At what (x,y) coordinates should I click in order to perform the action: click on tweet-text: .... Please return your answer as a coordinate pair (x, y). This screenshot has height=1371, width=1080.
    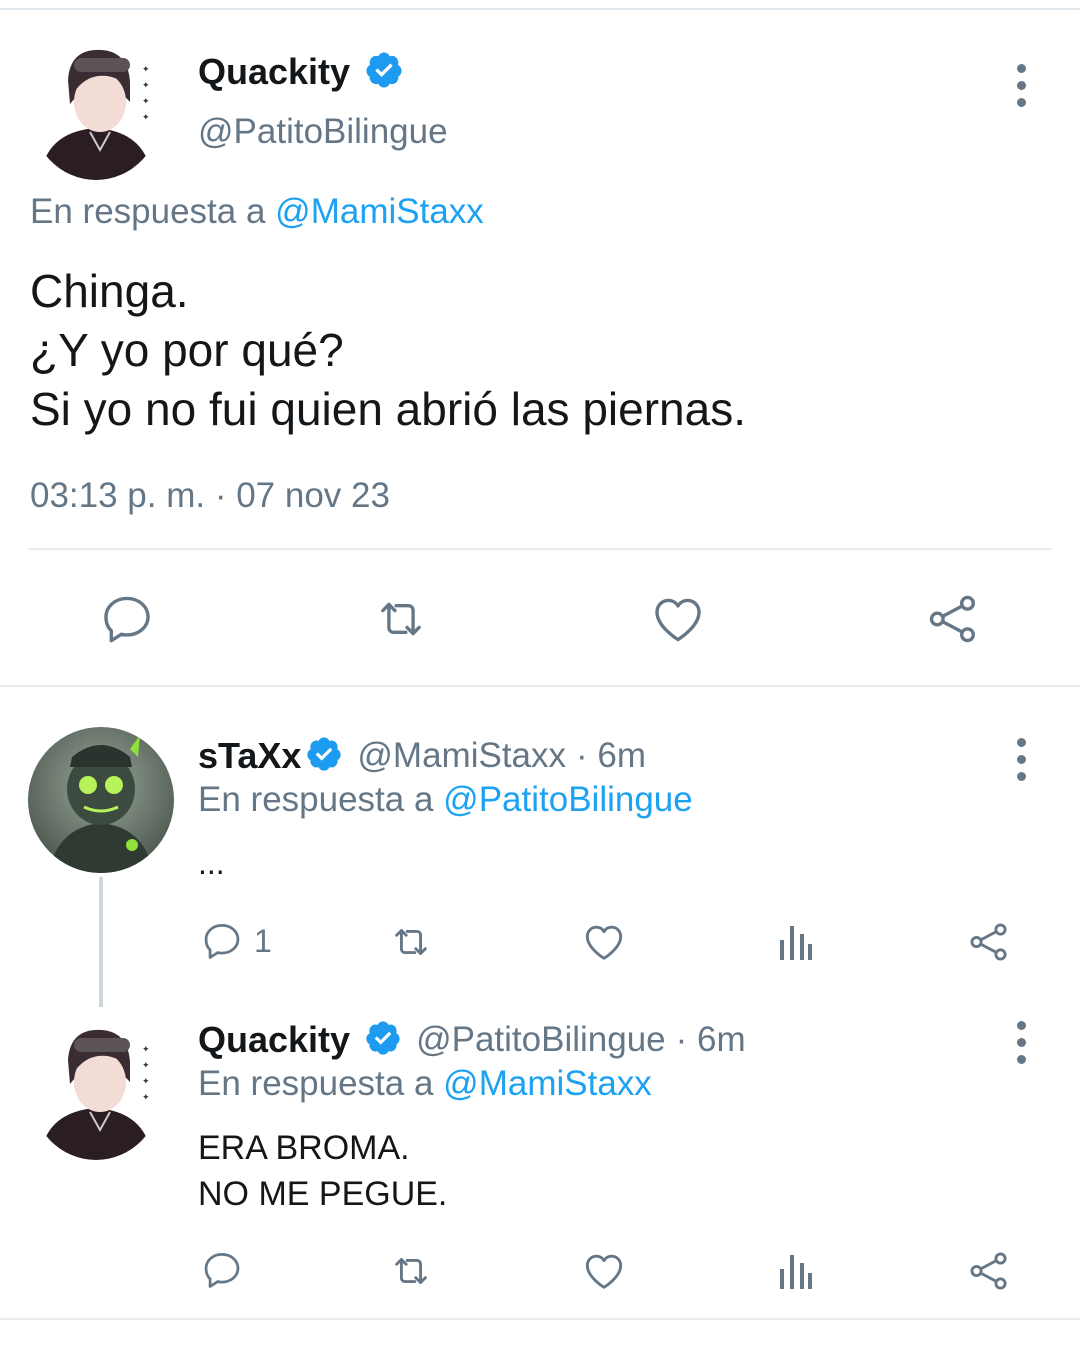
    Looking at the image, I should click on (211, 863).